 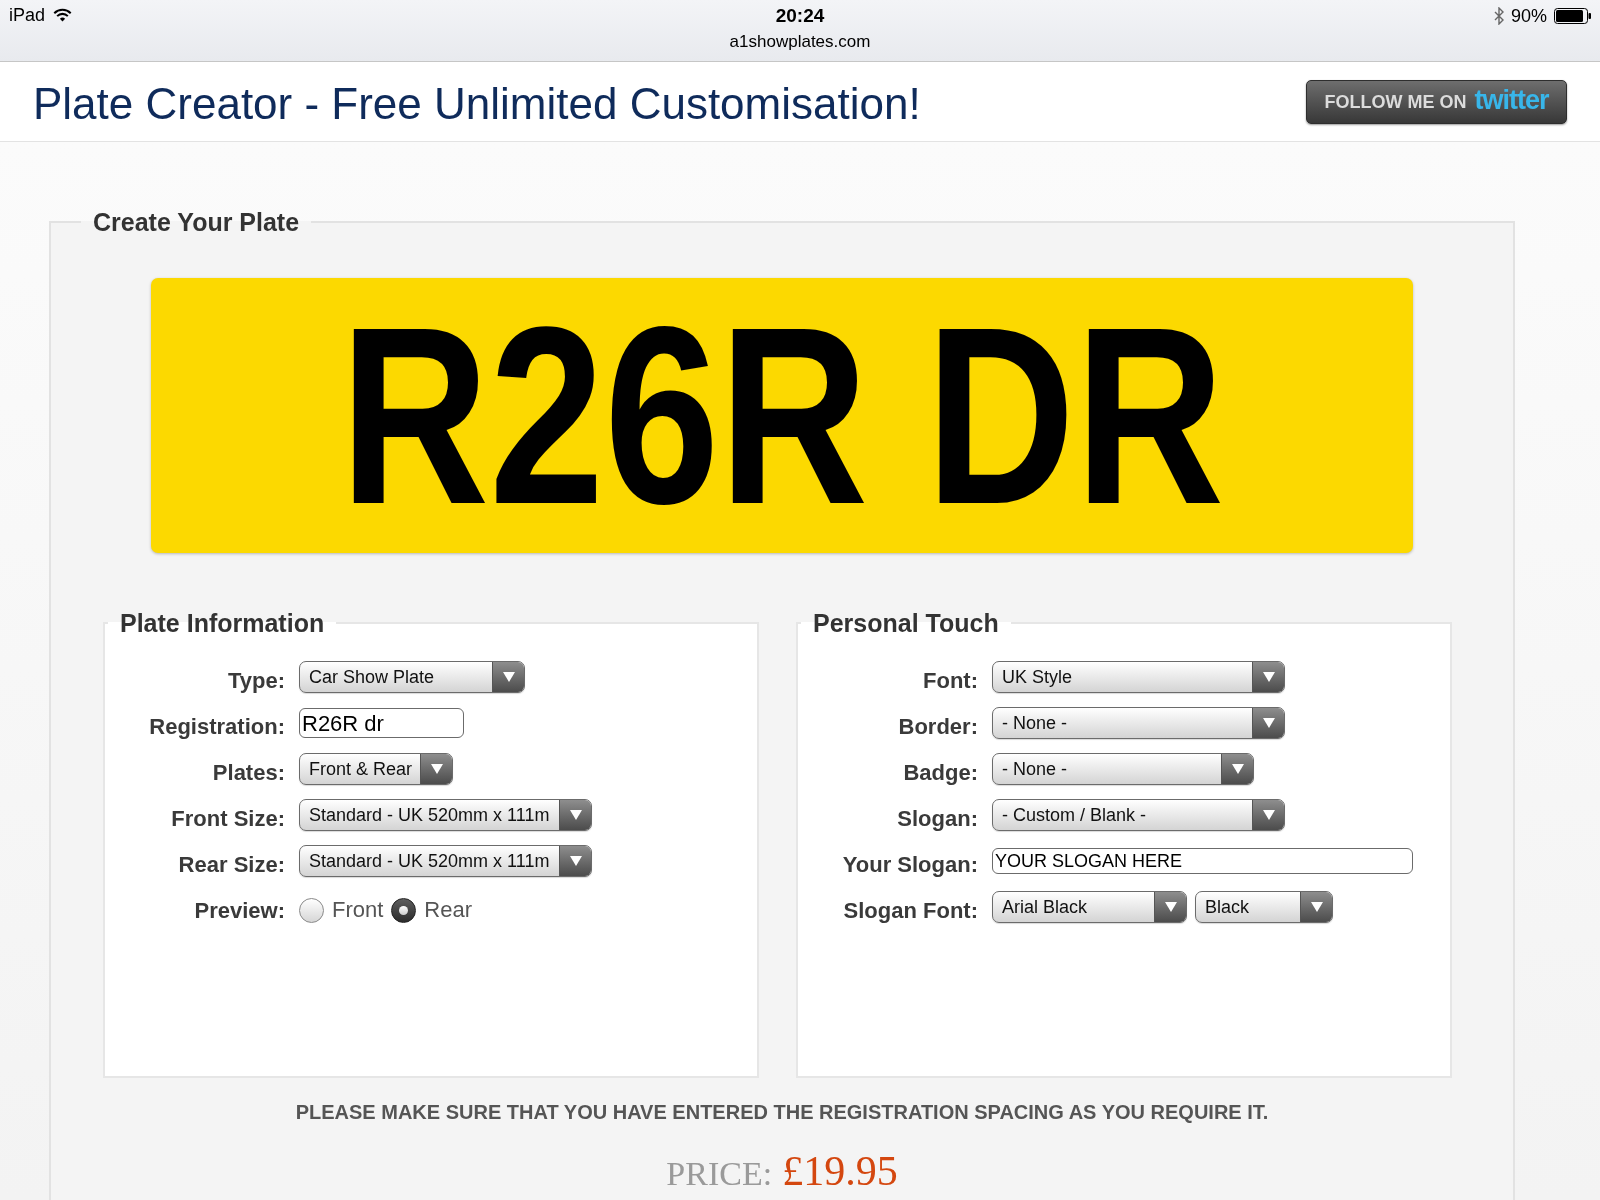 What do you see at coordinates (938, 727) in the screenshot?
I see `field-label: Border:` at bounding box center [938, 727].